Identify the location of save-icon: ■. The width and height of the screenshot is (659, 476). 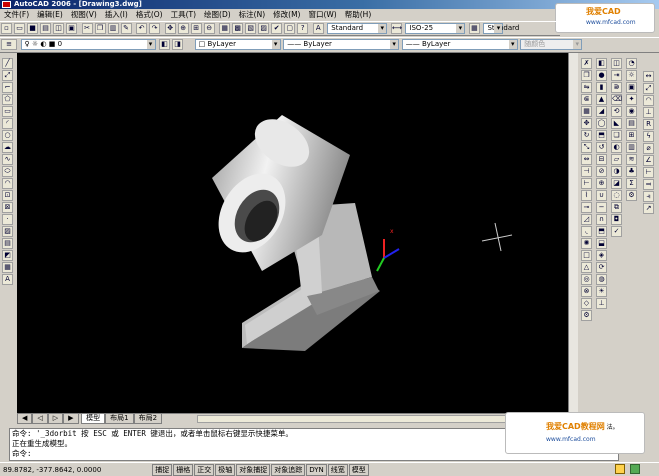
(32, 28).